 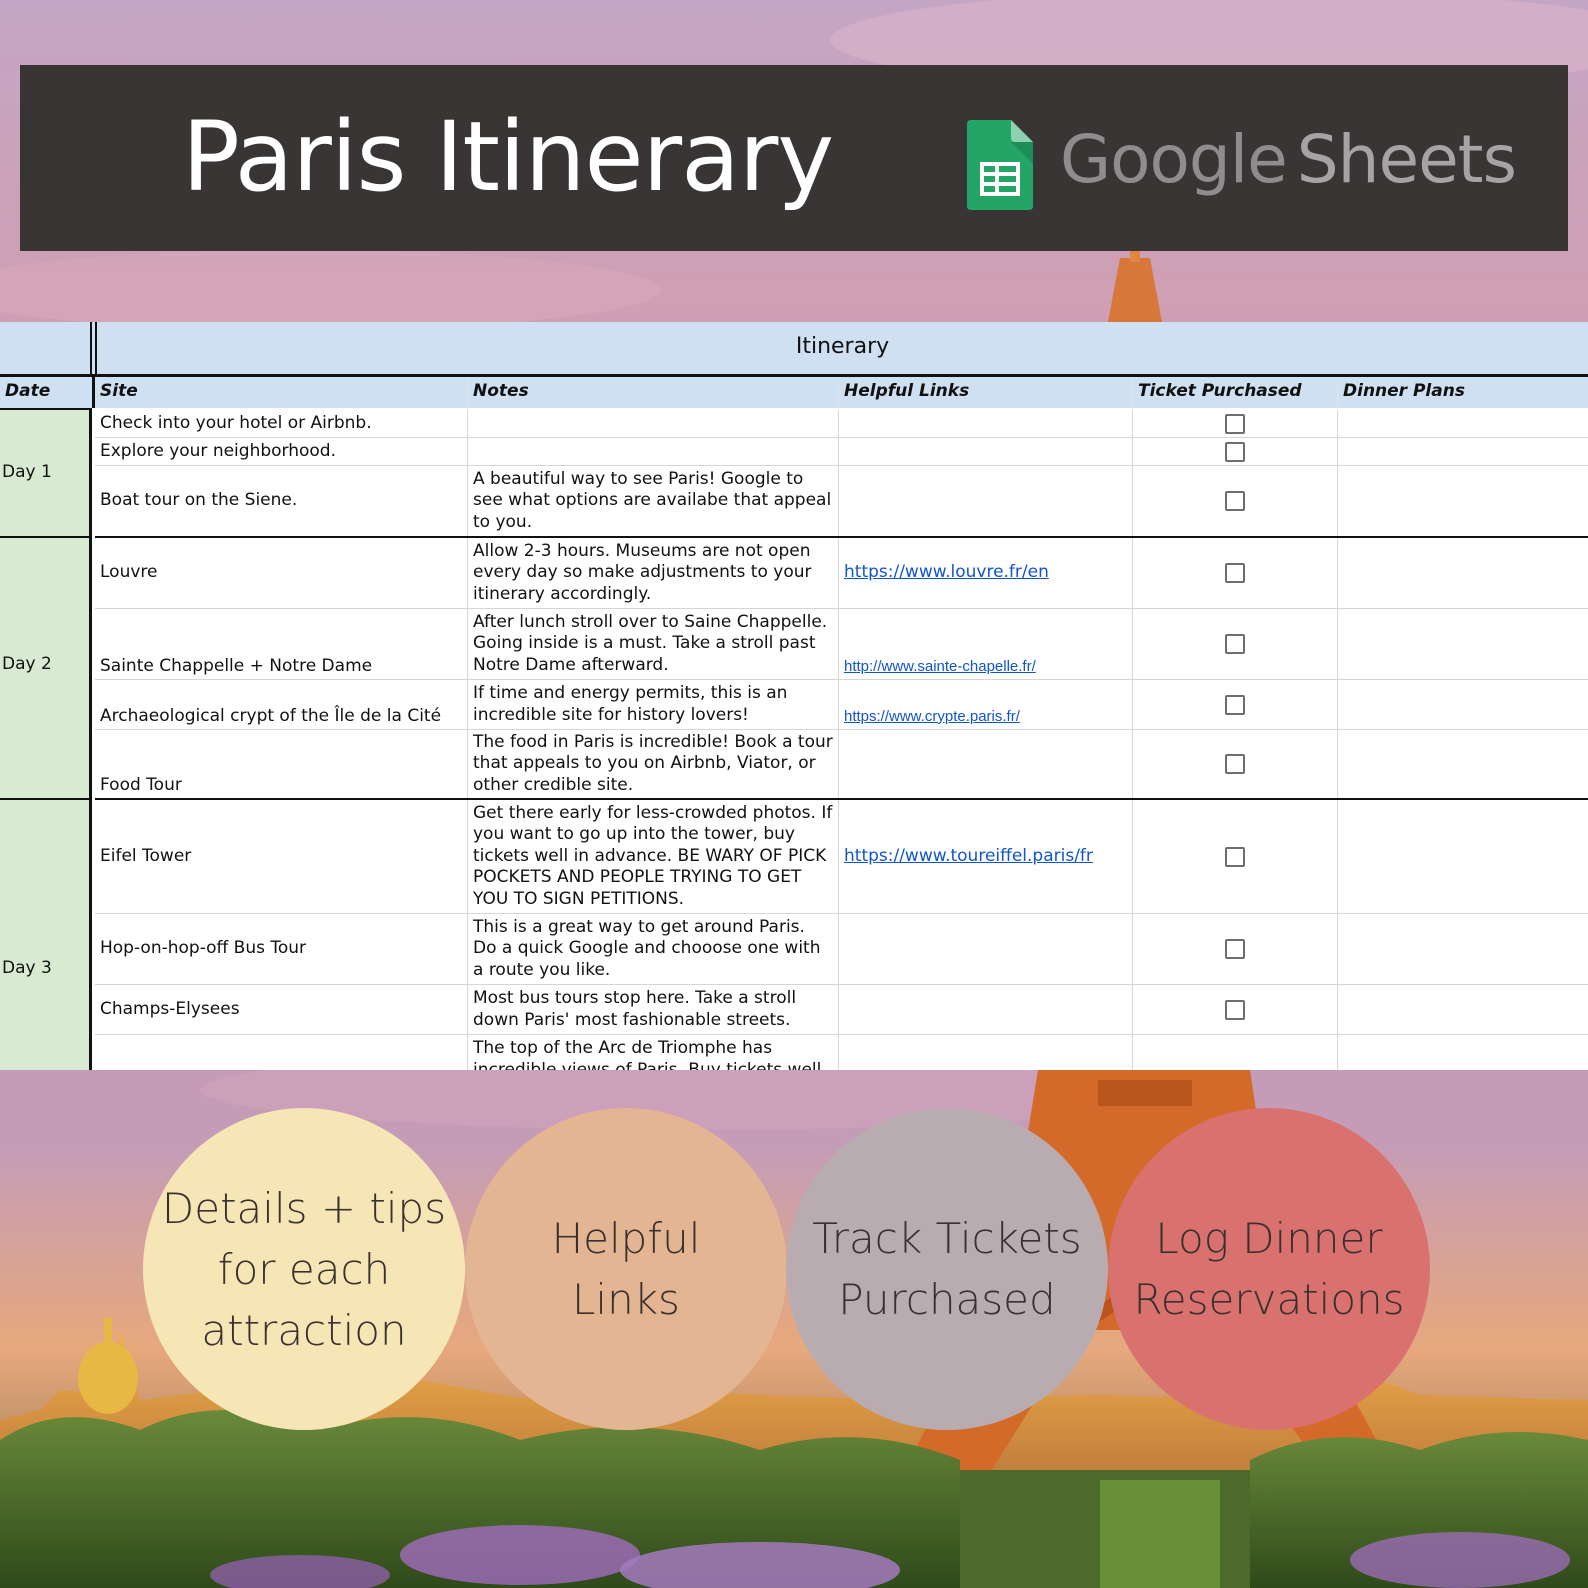 What do you see at coordinates (46, 474) in the screenshot?
I see `date-cell-day-1: Day 1` at bounding box center [46, 474].